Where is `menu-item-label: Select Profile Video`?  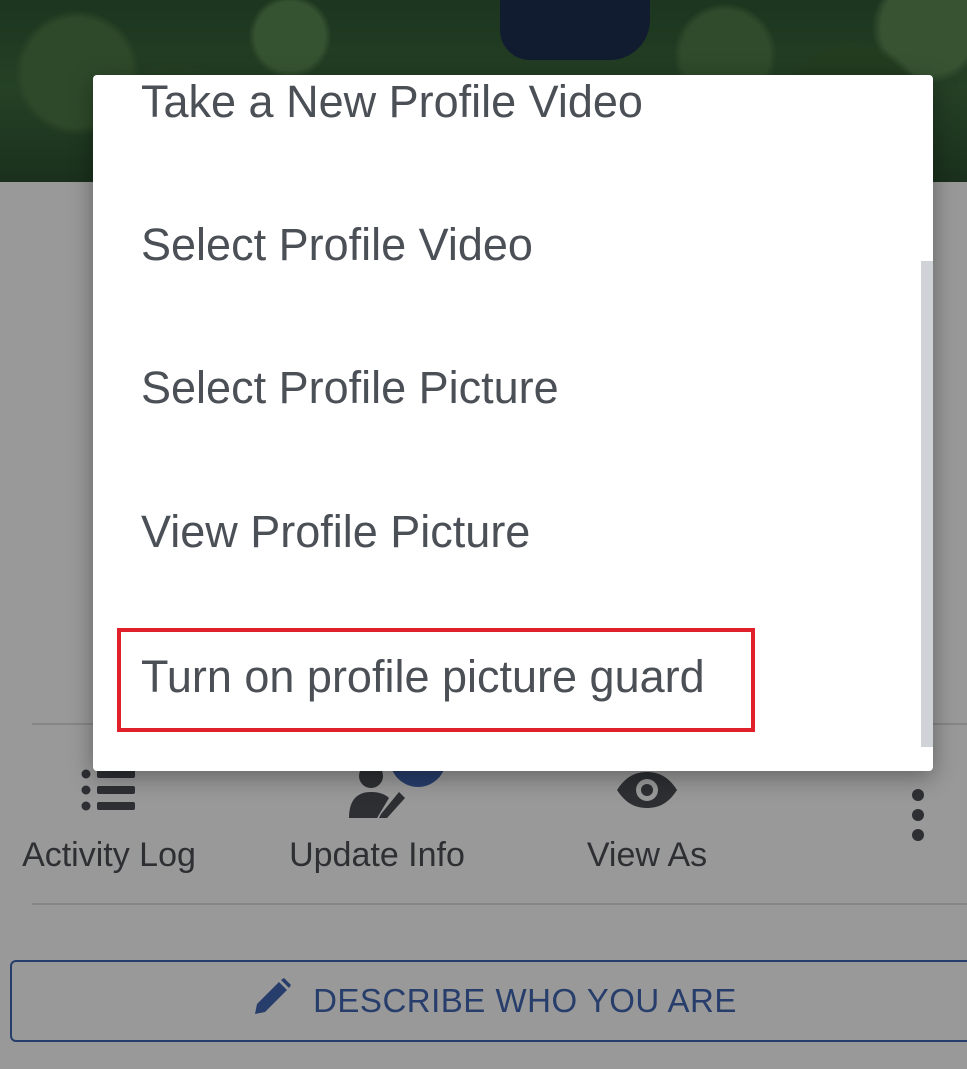
menu-item-label: Select Profile Video is located at coordinates (337, 244).